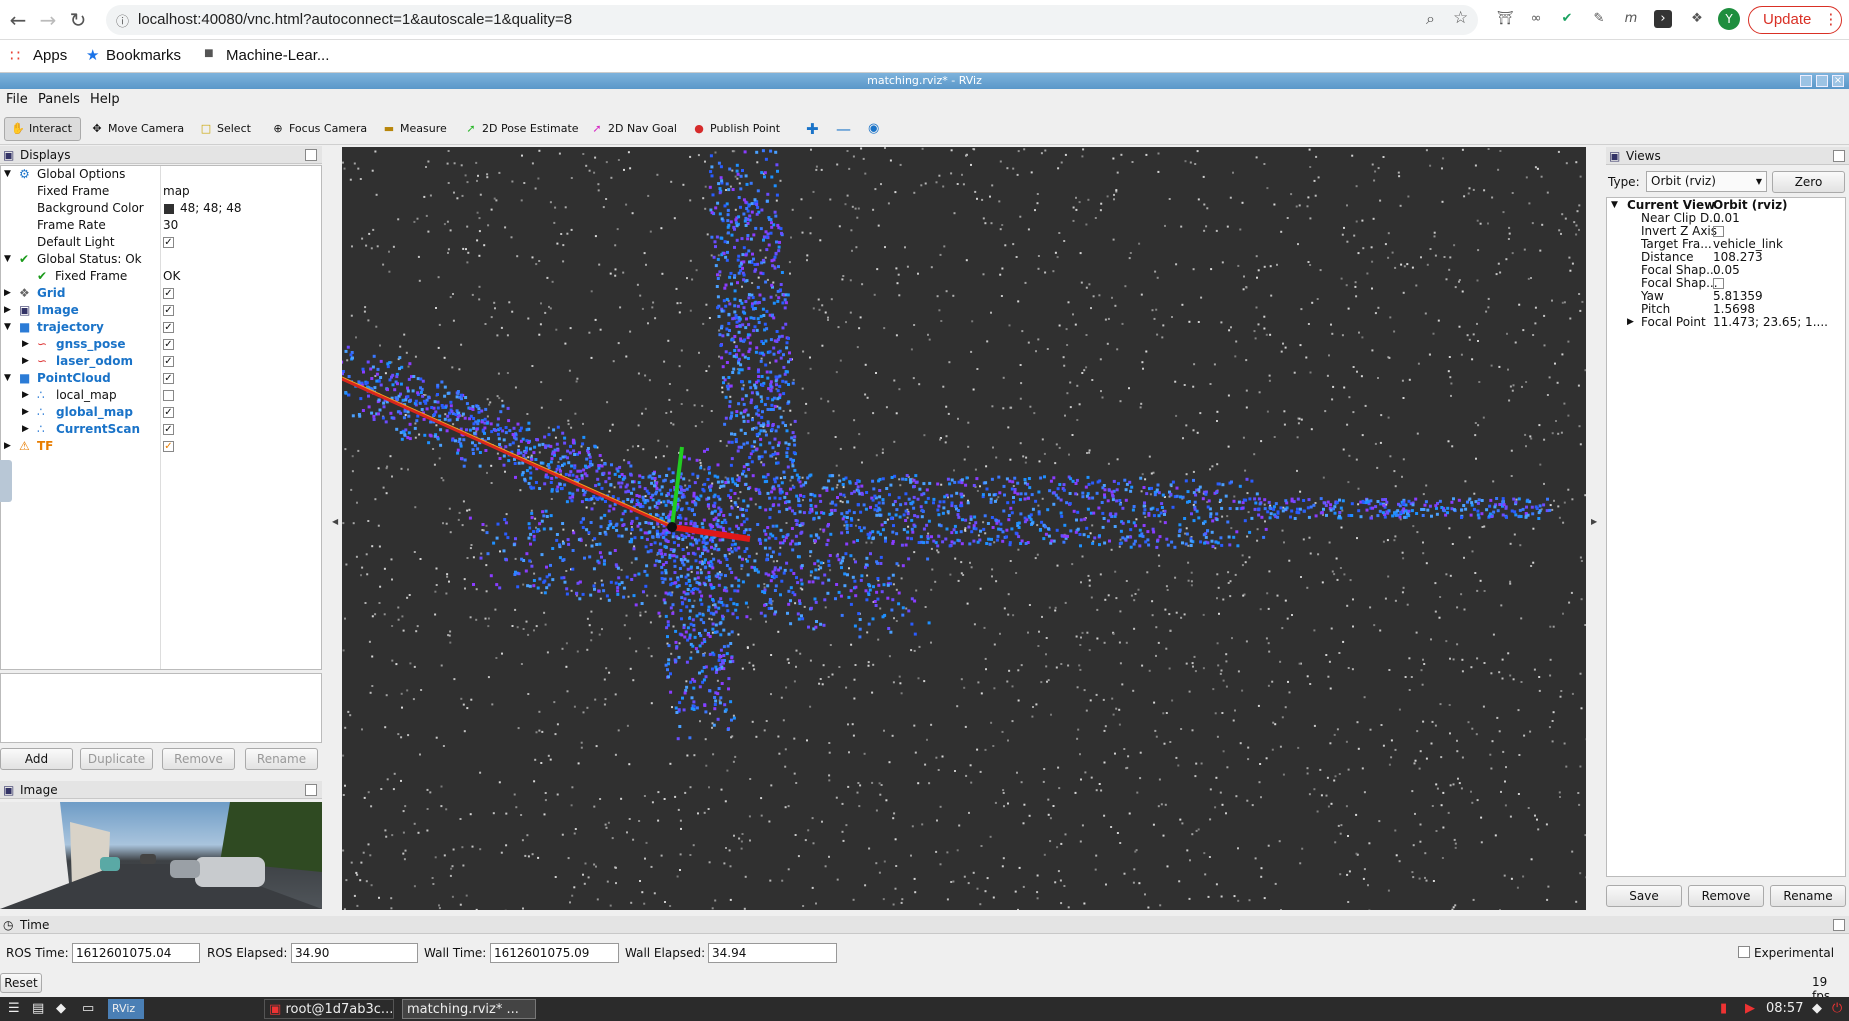 This screenshot has width=1849, height=1021. What do you see at coordinates (161, 429) in the screenshot?
I see `row-current-scan: ▶ ∴ CurrentScan ✓` at bounding box center [161, 429].